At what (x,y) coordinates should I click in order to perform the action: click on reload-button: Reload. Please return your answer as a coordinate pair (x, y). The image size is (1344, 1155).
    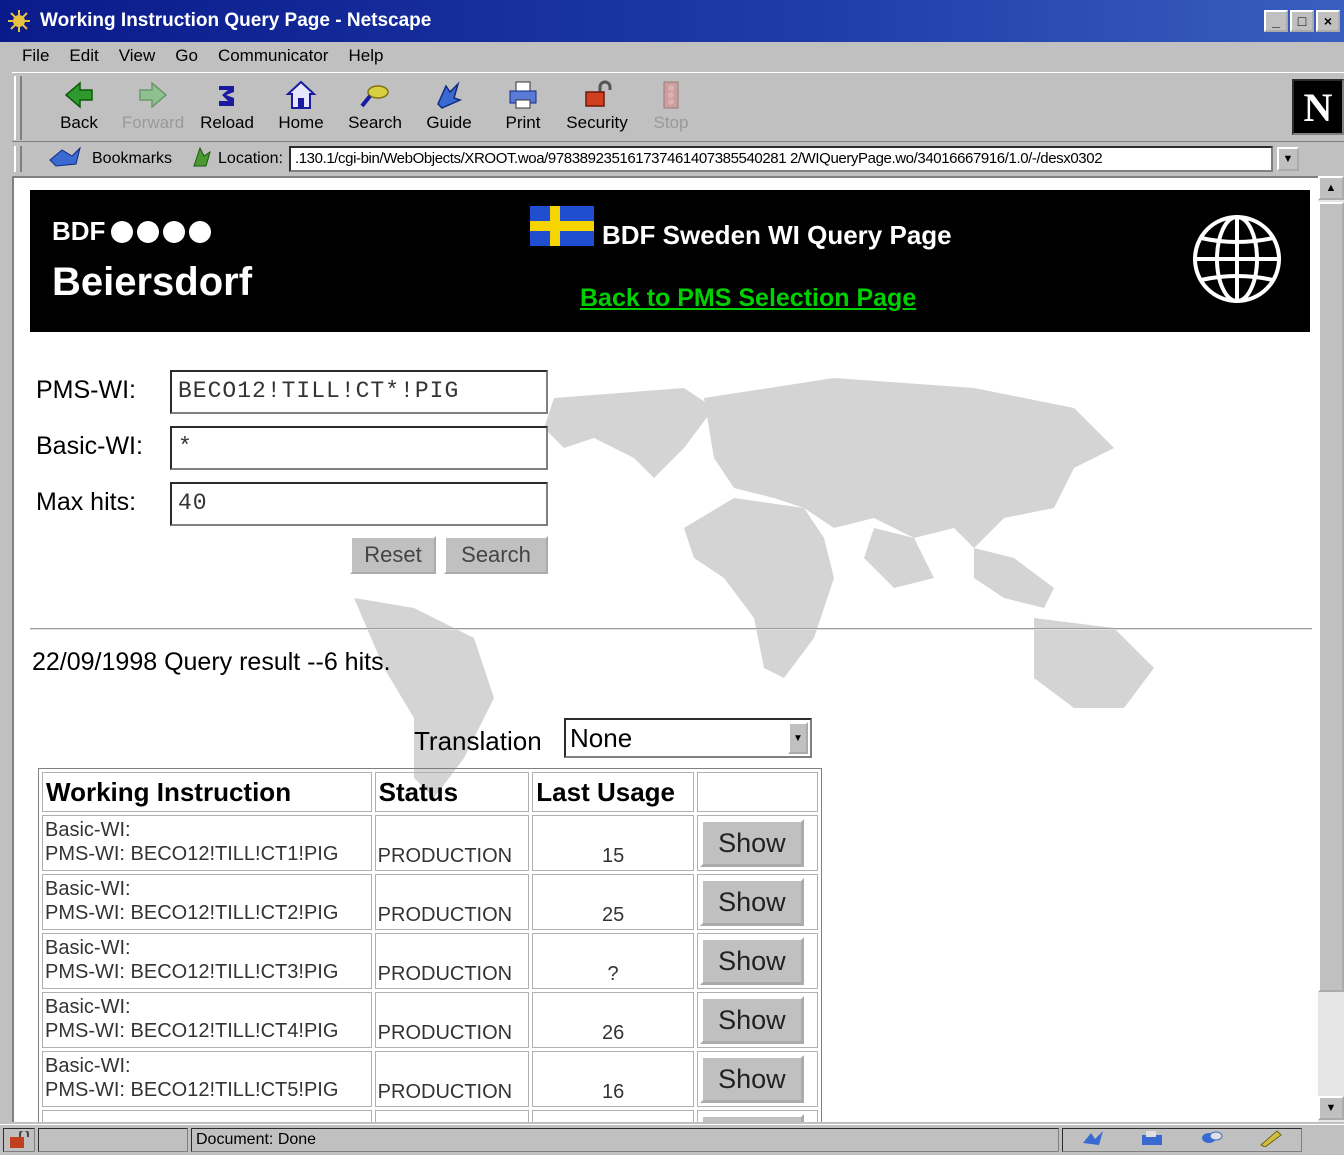
    Looking at the image, I should click on (227, 103).